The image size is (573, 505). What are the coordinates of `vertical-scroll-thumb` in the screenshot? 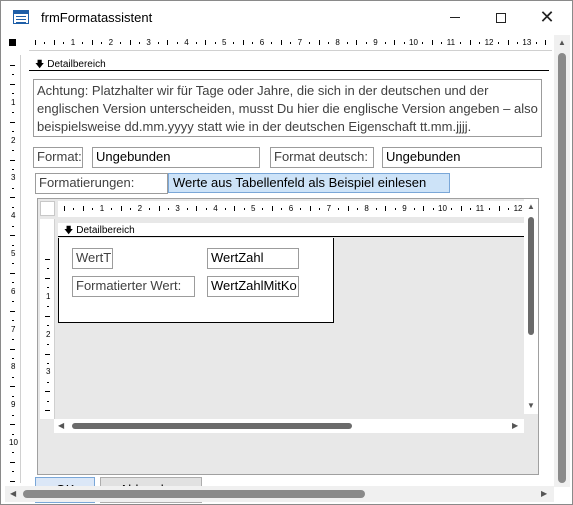 It's located at (562, 268).